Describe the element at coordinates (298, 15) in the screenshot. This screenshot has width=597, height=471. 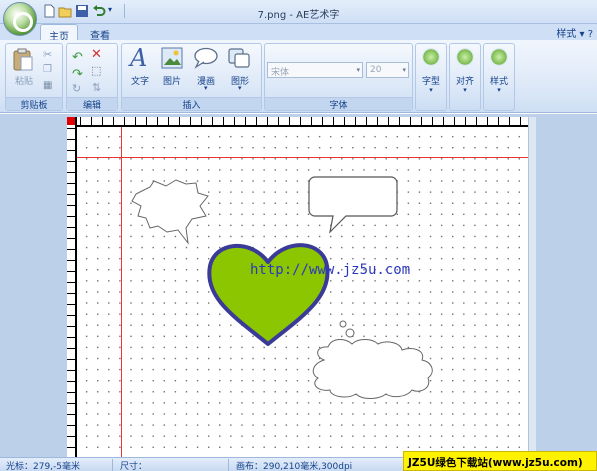
I see `window-title: 7.png - AE艺术字` at that location.